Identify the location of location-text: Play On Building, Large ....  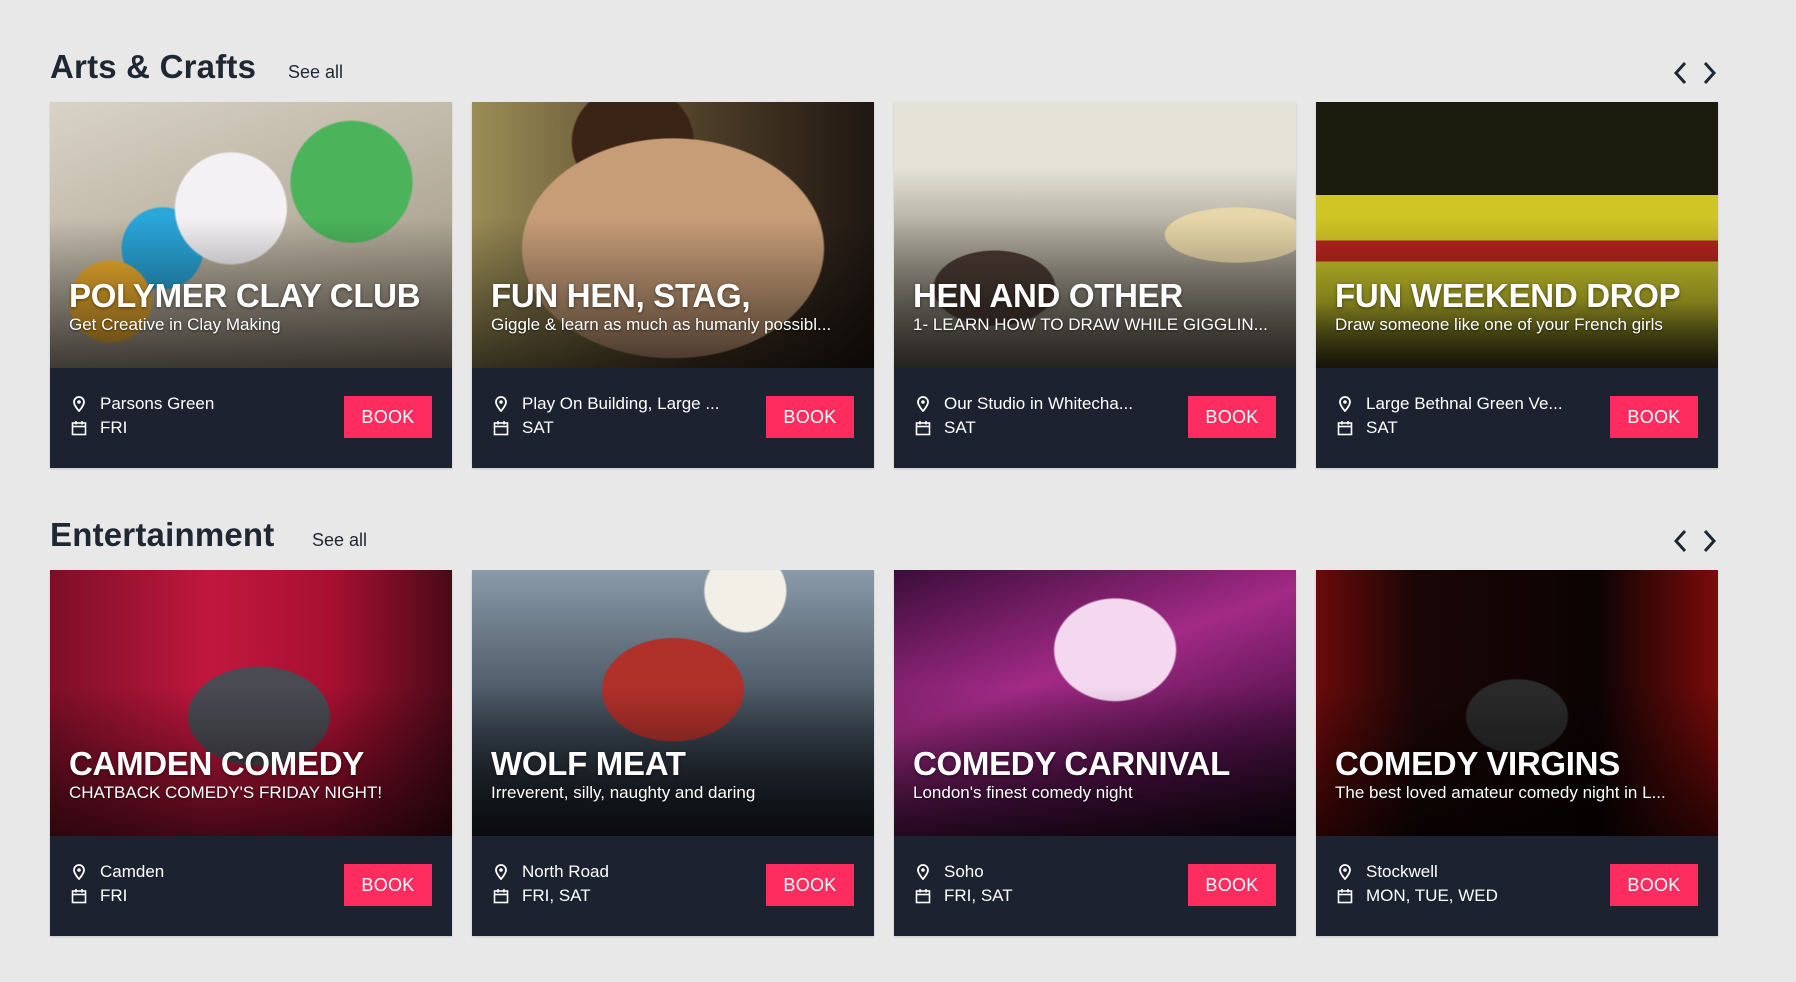
(621, 403).